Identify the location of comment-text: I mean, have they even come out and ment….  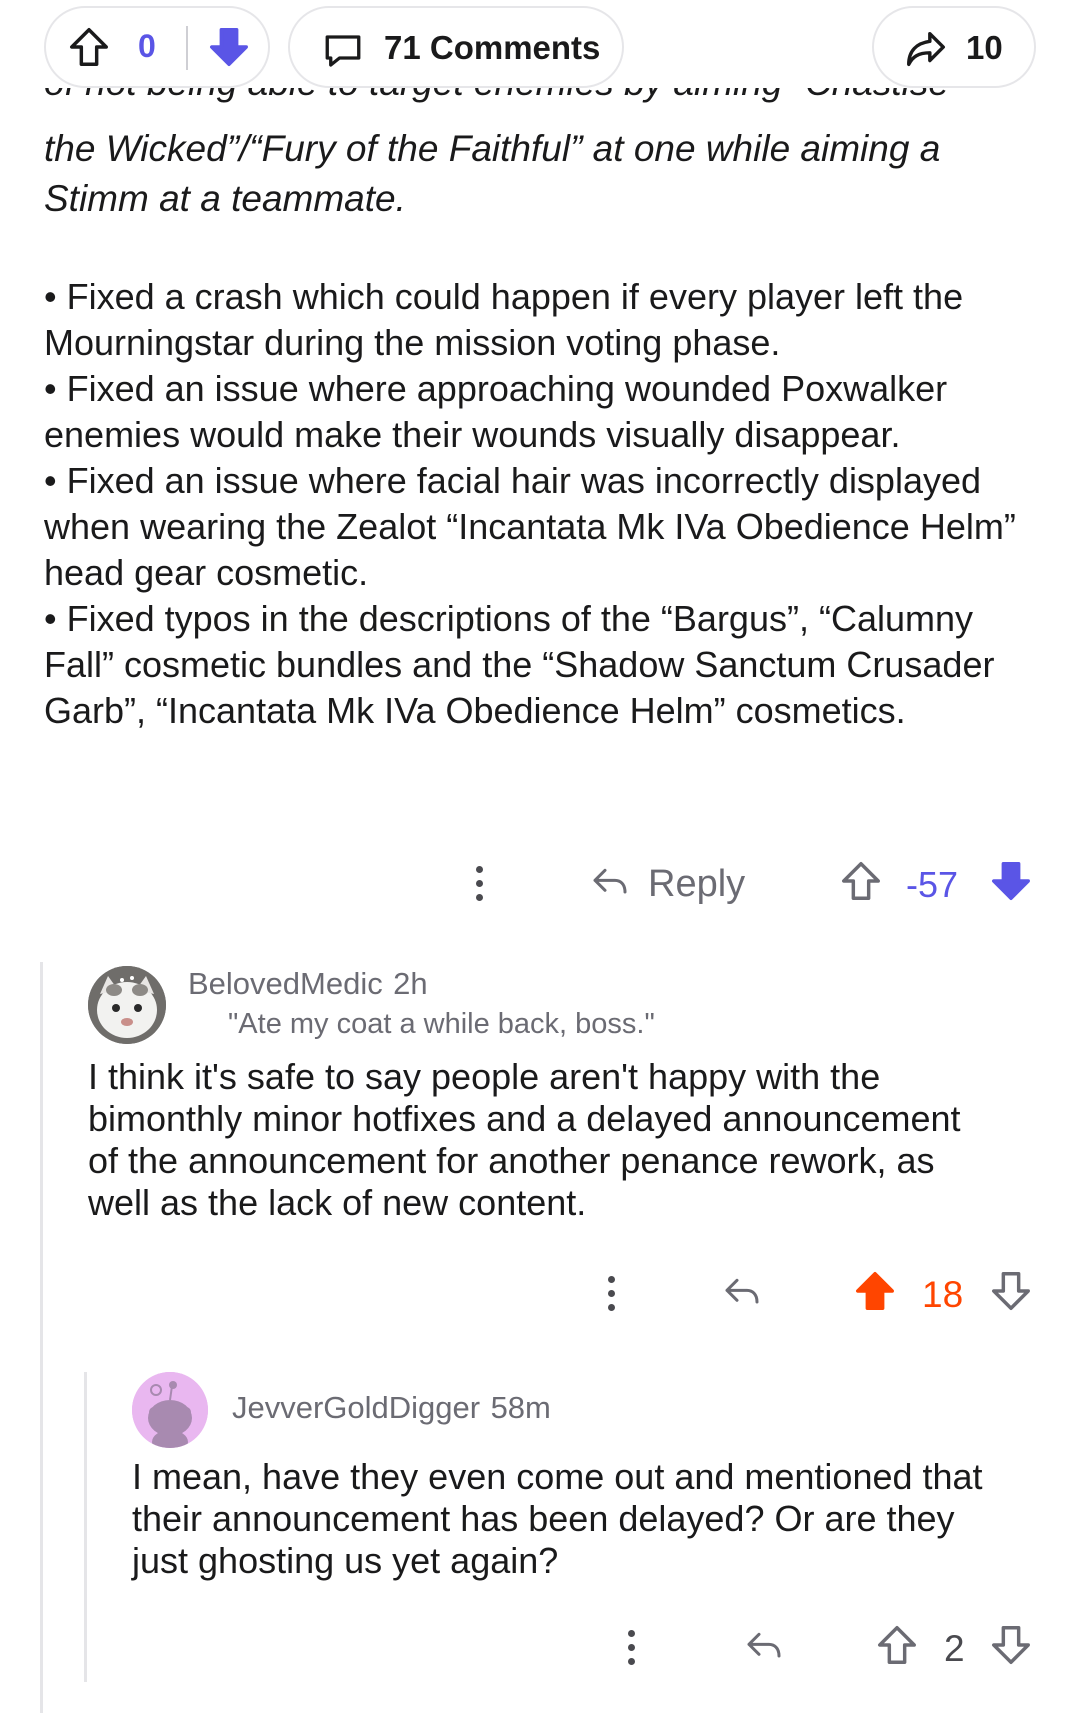
(557, 1518).